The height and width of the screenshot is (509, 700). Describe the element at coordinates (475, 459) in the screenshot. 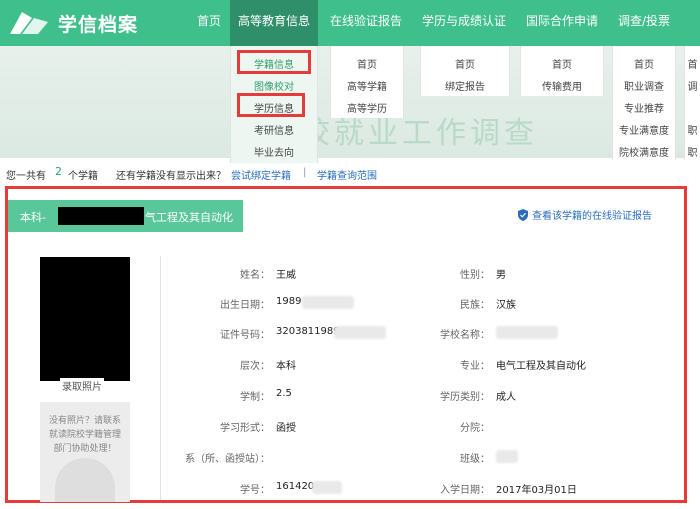

I see `field-label-class: 班级：` at that location.